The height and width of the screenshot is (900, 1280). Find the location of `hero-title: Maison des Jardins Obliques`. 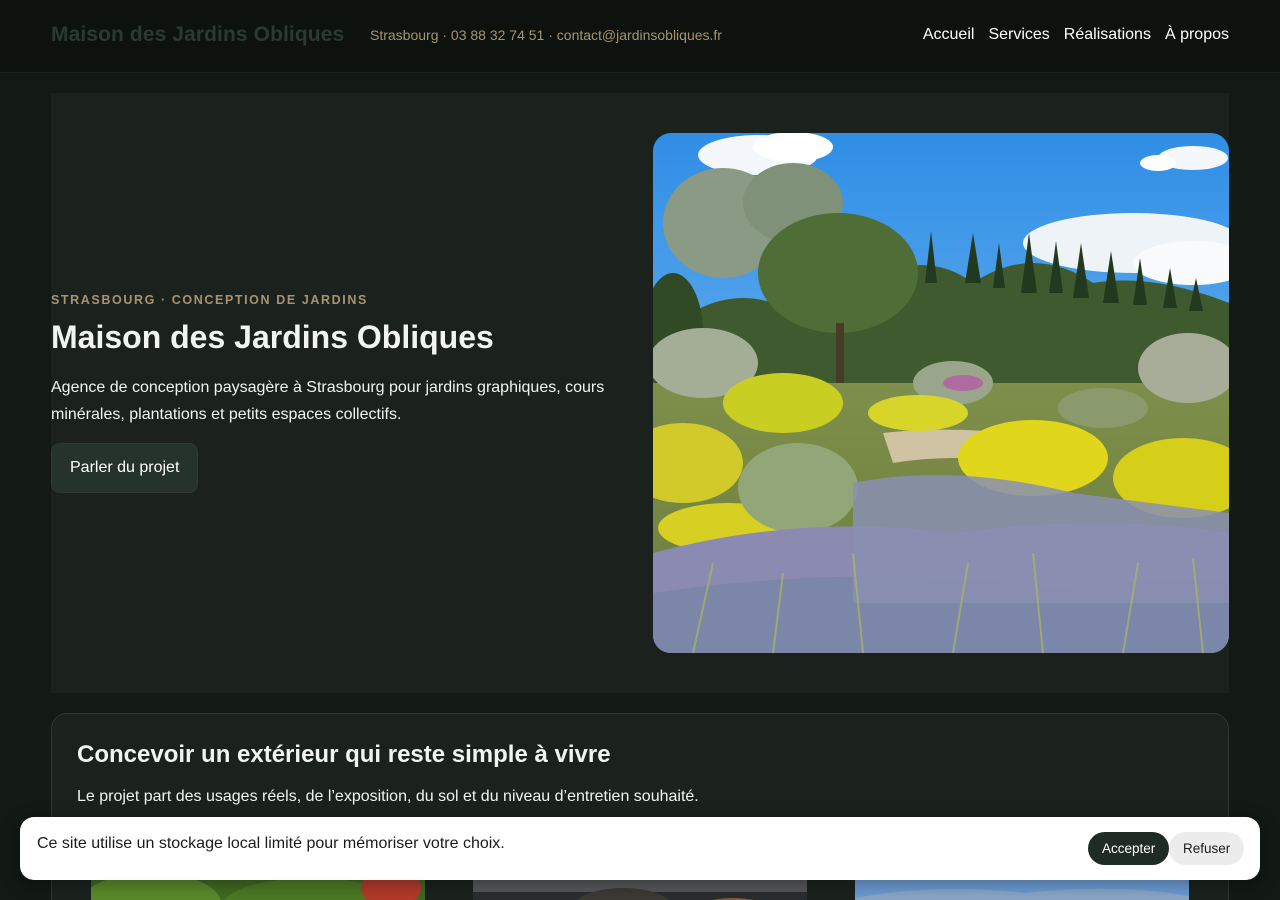

hero-title: Maison des Jardins Obliques is located at coordinates (272, 337).